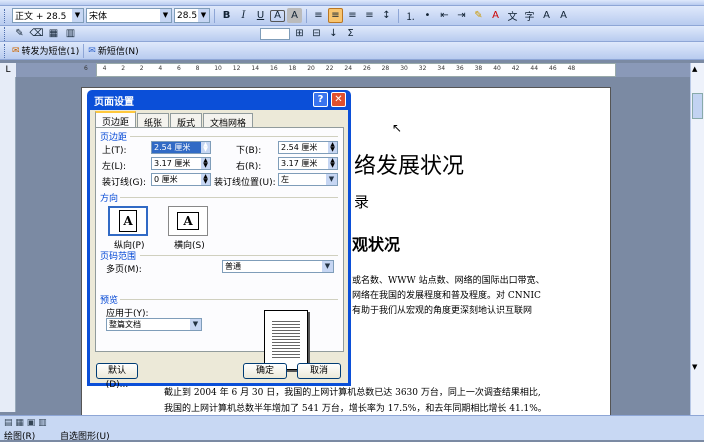  Describe the element at coordinates (129, 15) in the screenshot. I see `font-combo: 宋体 ▼` at that location.